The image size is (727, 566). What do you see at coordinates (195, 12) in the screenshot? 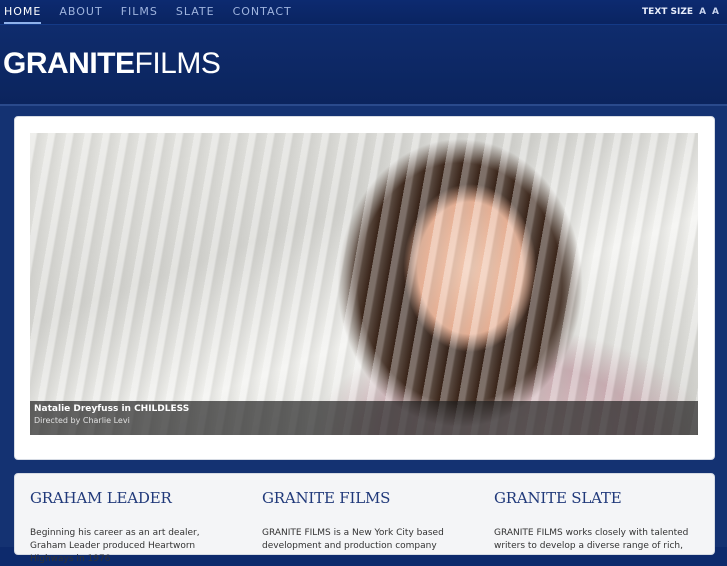
I see `nav-slate: SLATE` at bounding box center [195, 12].